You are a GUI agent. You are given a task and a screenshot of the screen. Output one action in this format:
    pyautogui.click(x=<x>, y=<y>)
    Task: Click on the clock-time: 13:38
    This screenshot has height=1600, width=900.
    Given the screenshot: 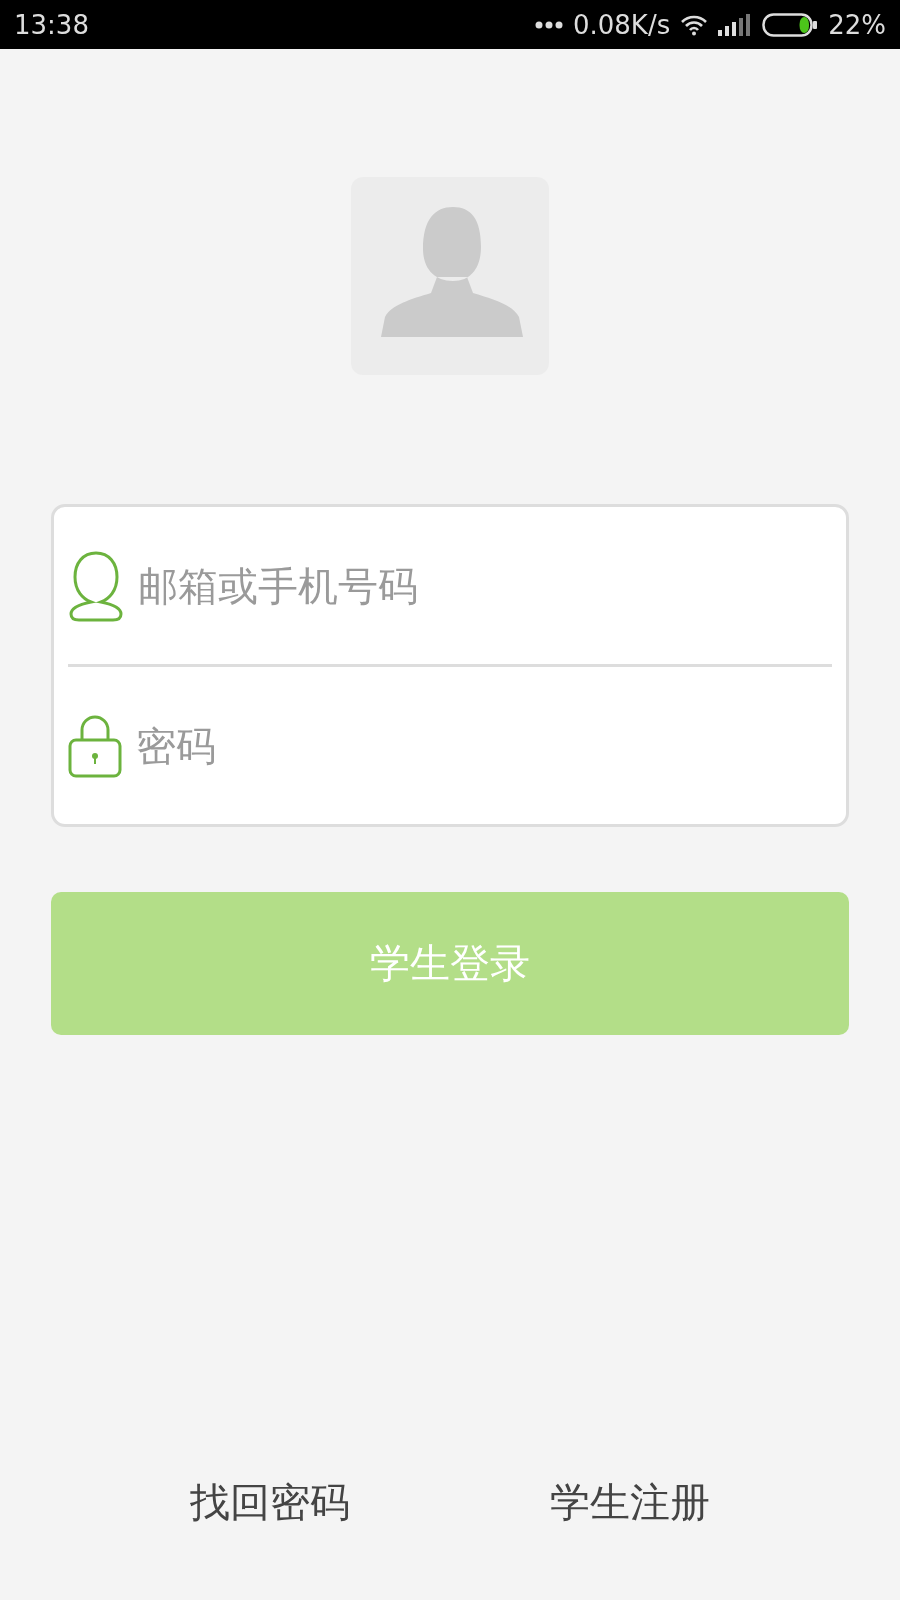 What is the action you would take?
    pyautogui.click(x=51, y=24)
    